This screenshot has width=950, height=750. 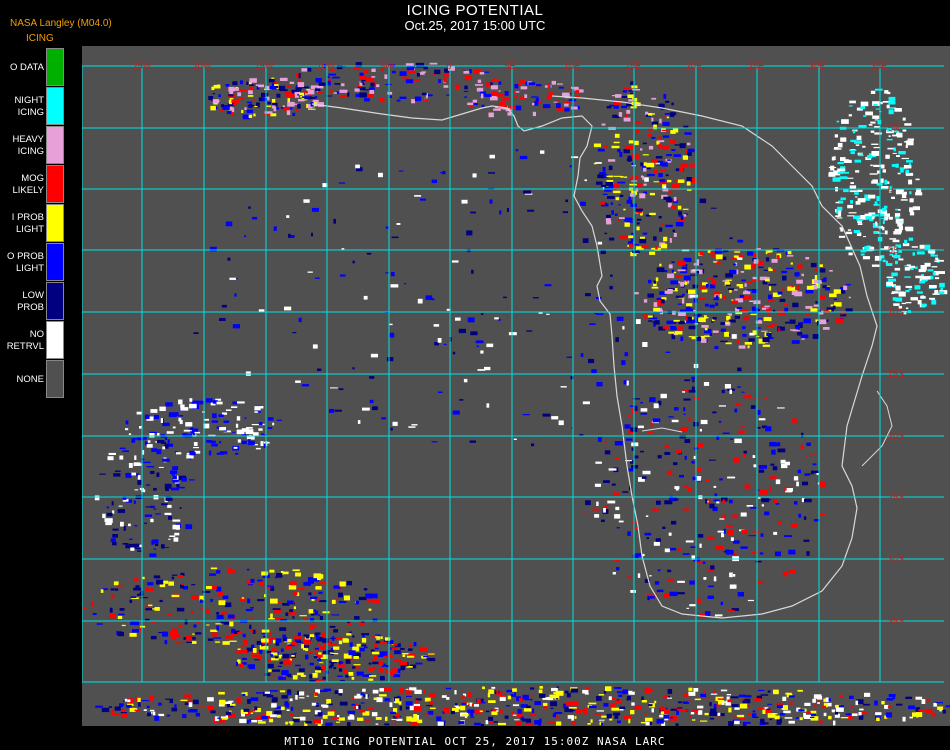 What do you see at coordinates (28, 145) in the screenshot?
I see `legend-item-label: HEAVY ICING` at bounding box center [28, 145].